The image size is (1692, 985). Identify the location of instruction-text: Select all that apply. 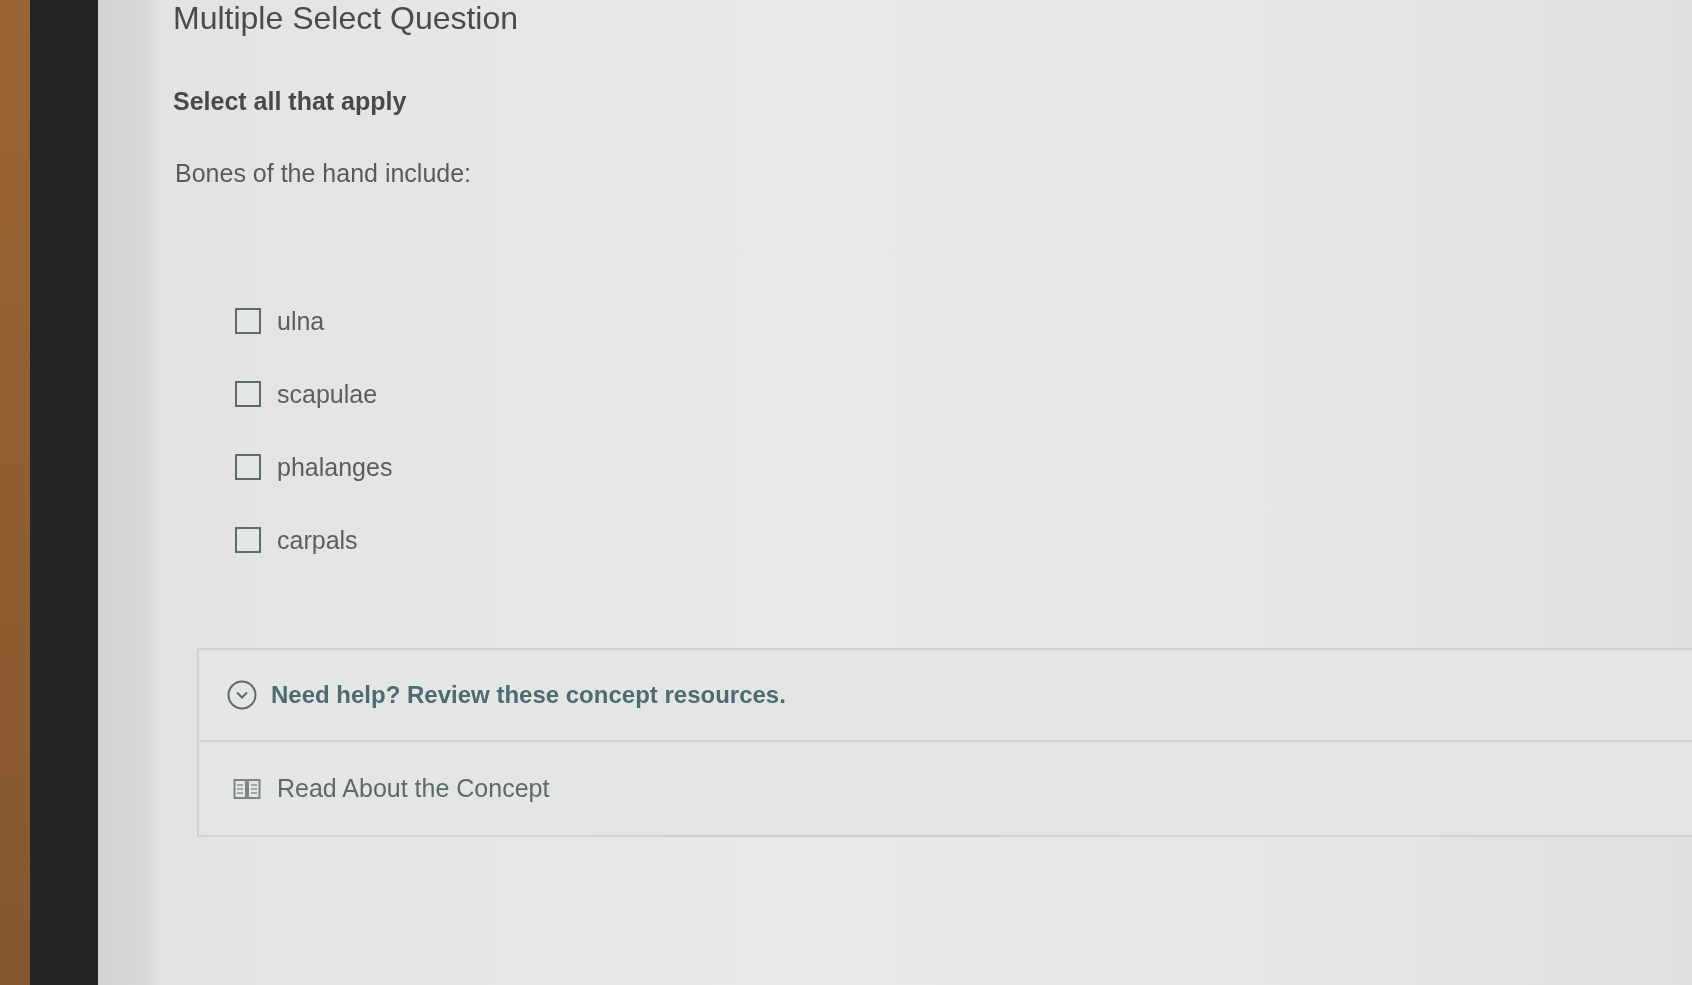
(290, 101).